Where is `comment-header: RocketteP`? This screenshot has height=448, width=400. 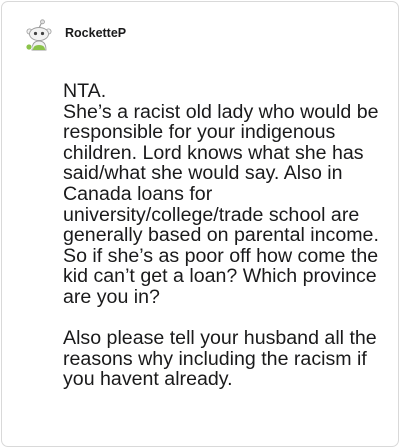
comment-header: RocketteP is located at coordinates (74, 36).